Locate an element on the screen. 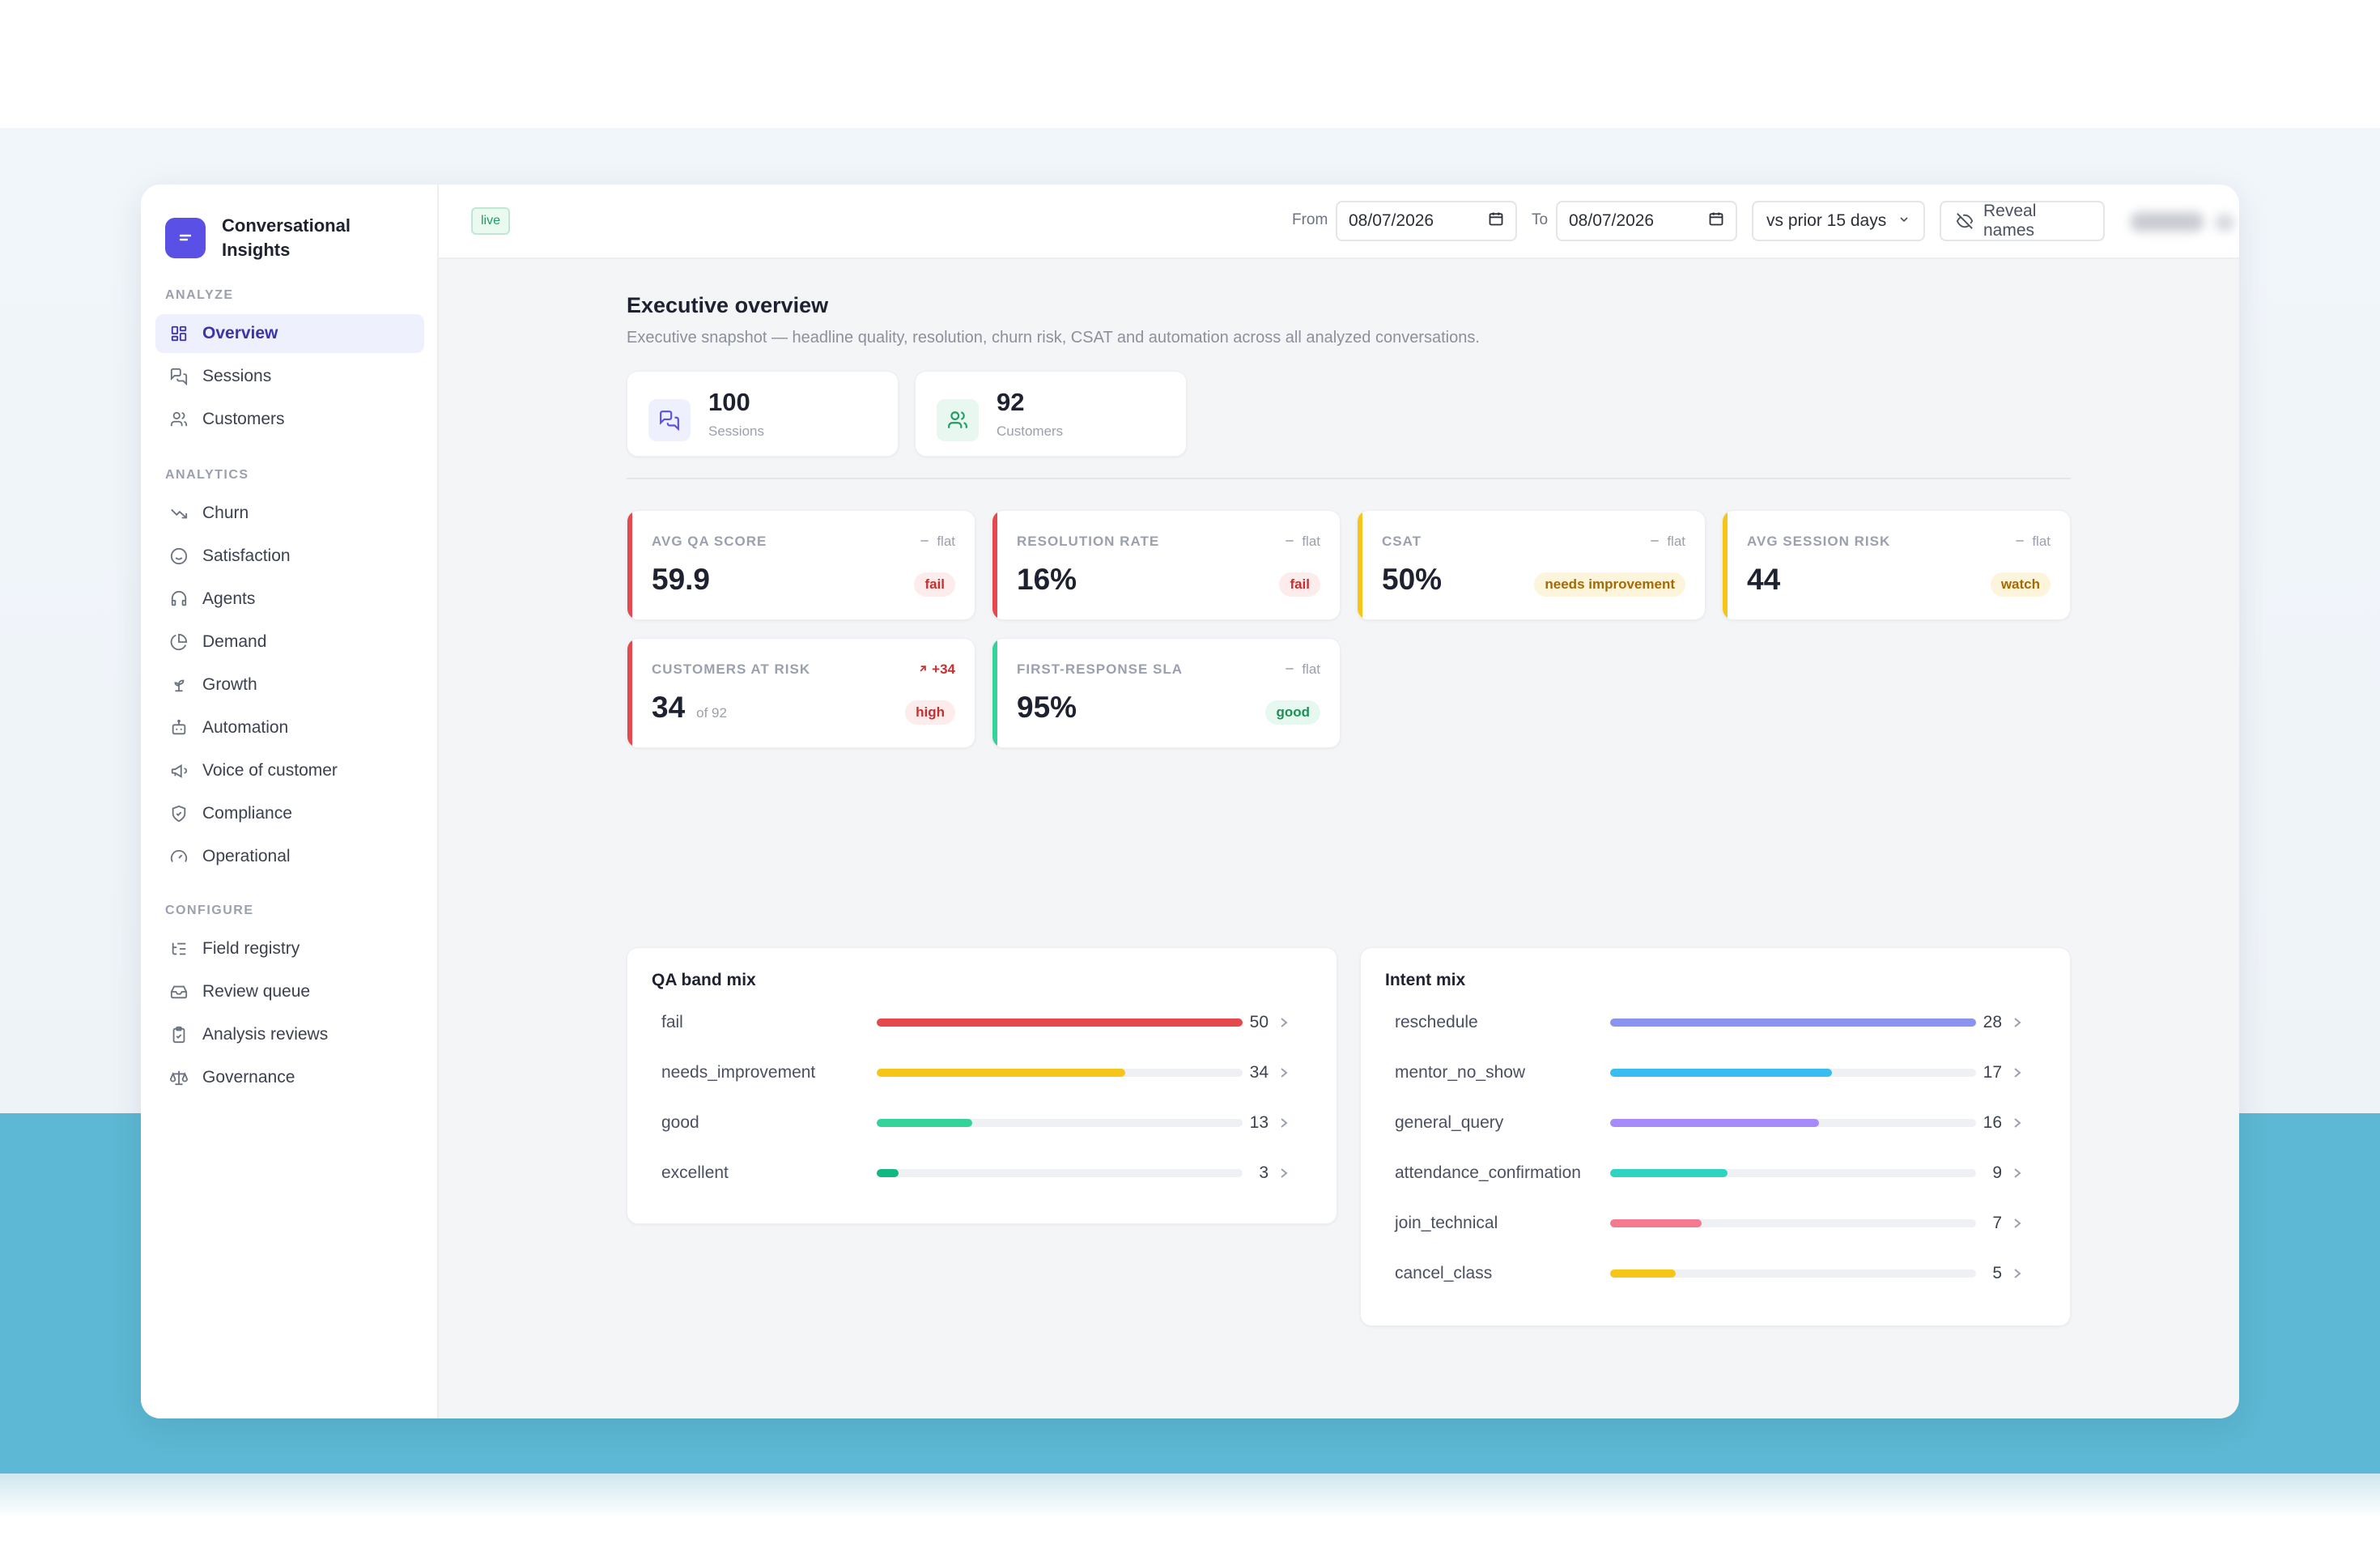 The image size is (2380, 1548). blurred-user-menu is located at coordinates (2183, 222).